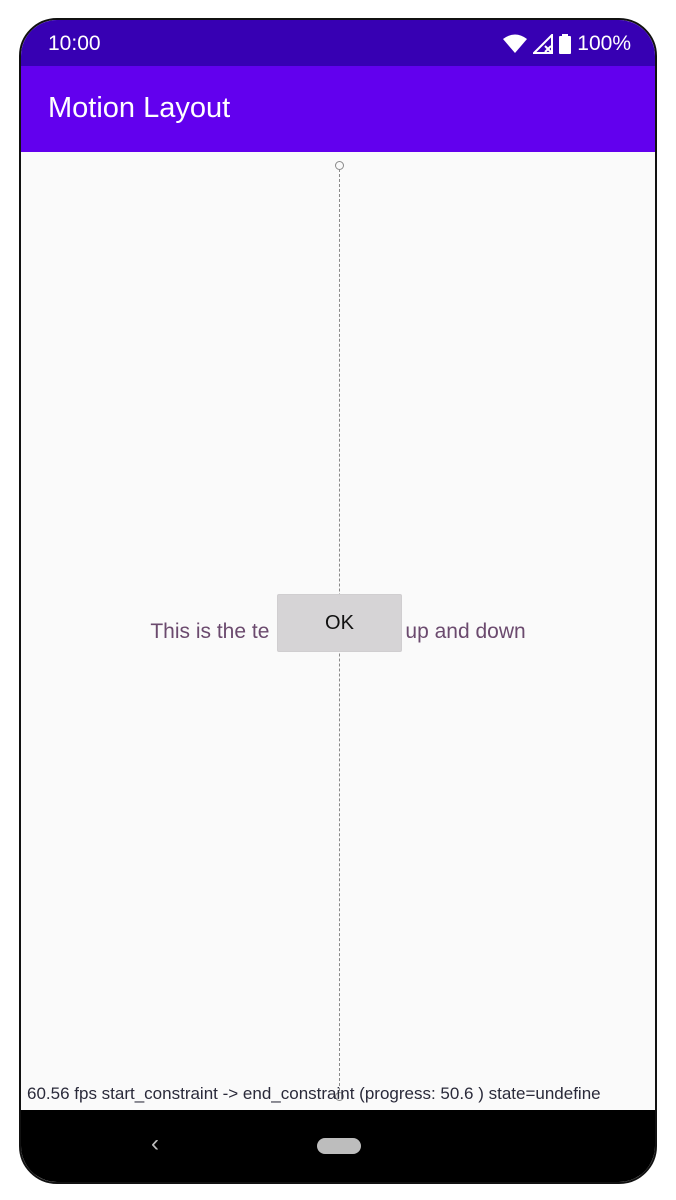 The width and height of the screenshot is (676, 1200). What do you see at coordinates (339, 623) in the screenshot?
I see `ok-button: OK` at bounding box center [339, 623].